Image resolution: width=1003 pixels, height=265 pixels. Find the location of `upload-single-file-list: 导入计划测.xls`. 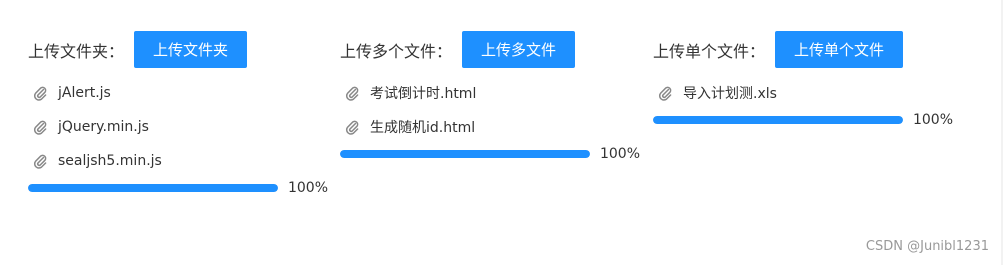

upload-single-file-list: 导入计划测.xls is located at coordinates (803, 93).